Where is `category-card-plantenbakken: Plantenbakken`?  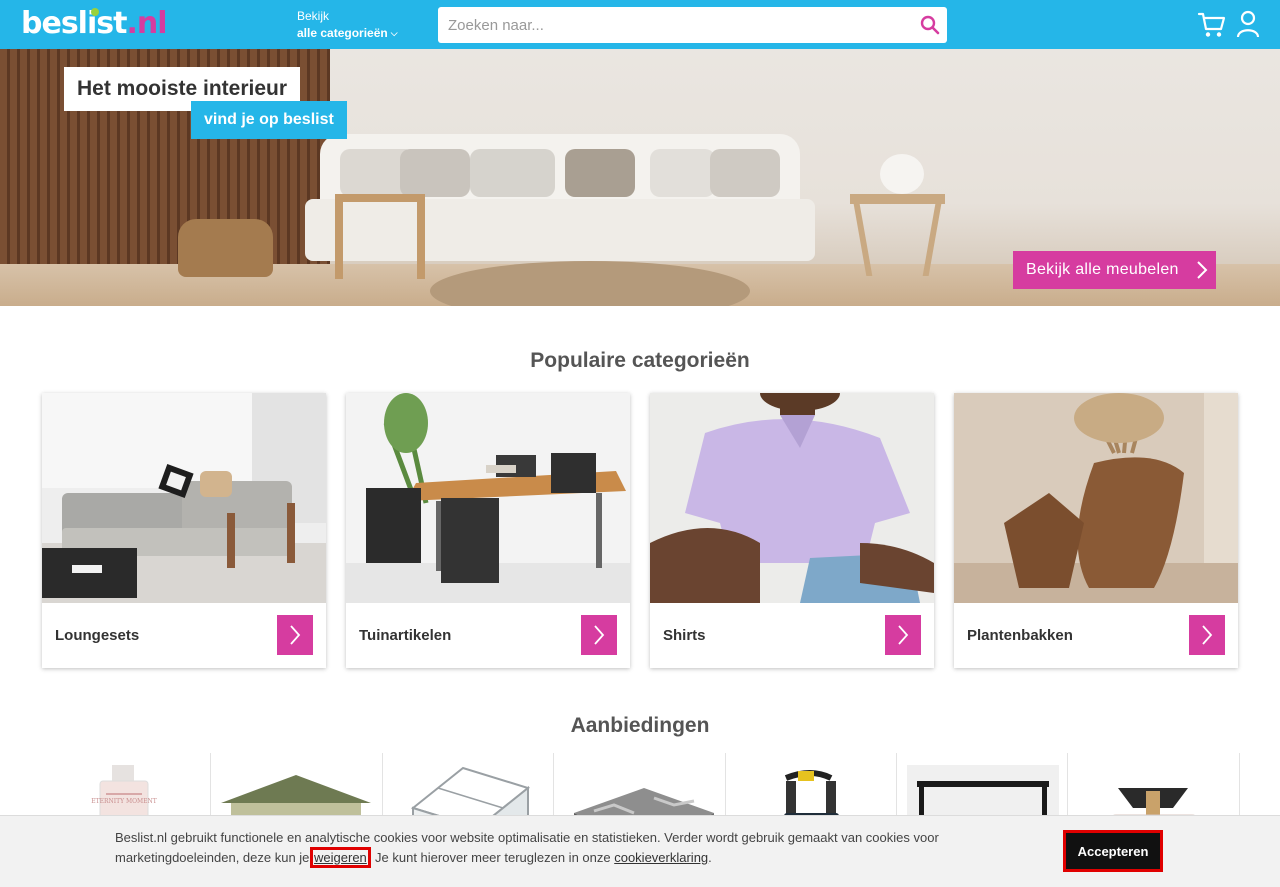
category-card-plantenbakken: Plantenbakken is located at coordinates (1096, 530).